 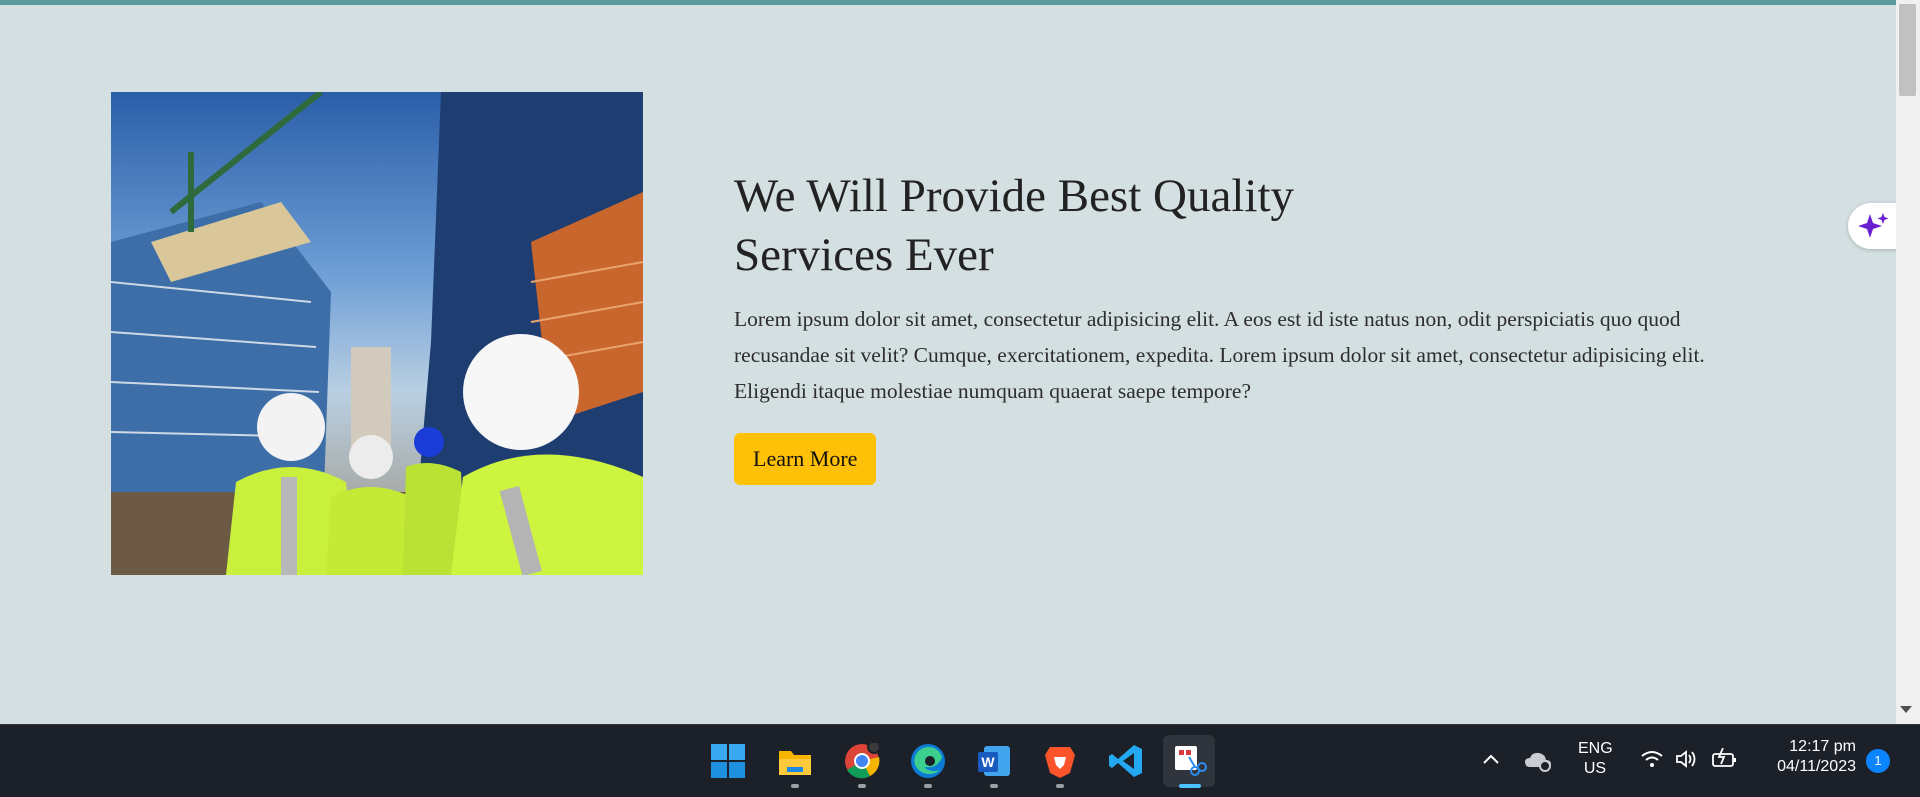 What do you see at coordinates (1687, 761) in the screenshot?
I see `volume-icon` at bounding box center [1687, 761].